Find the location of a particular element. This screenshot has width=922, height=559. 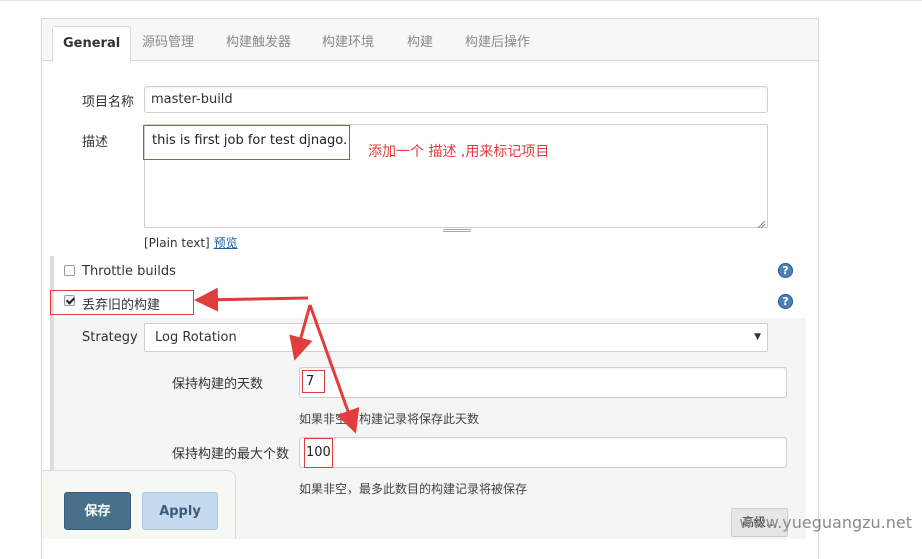

project-name-input is located at coordinates (456, 99).